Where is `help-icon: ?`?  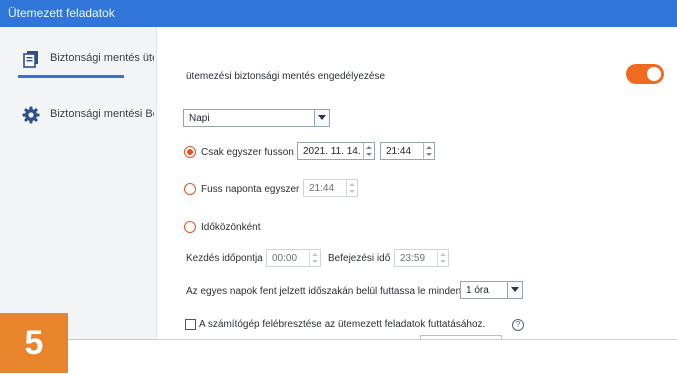
help-icon: ? is located at coordinates (518, 325).